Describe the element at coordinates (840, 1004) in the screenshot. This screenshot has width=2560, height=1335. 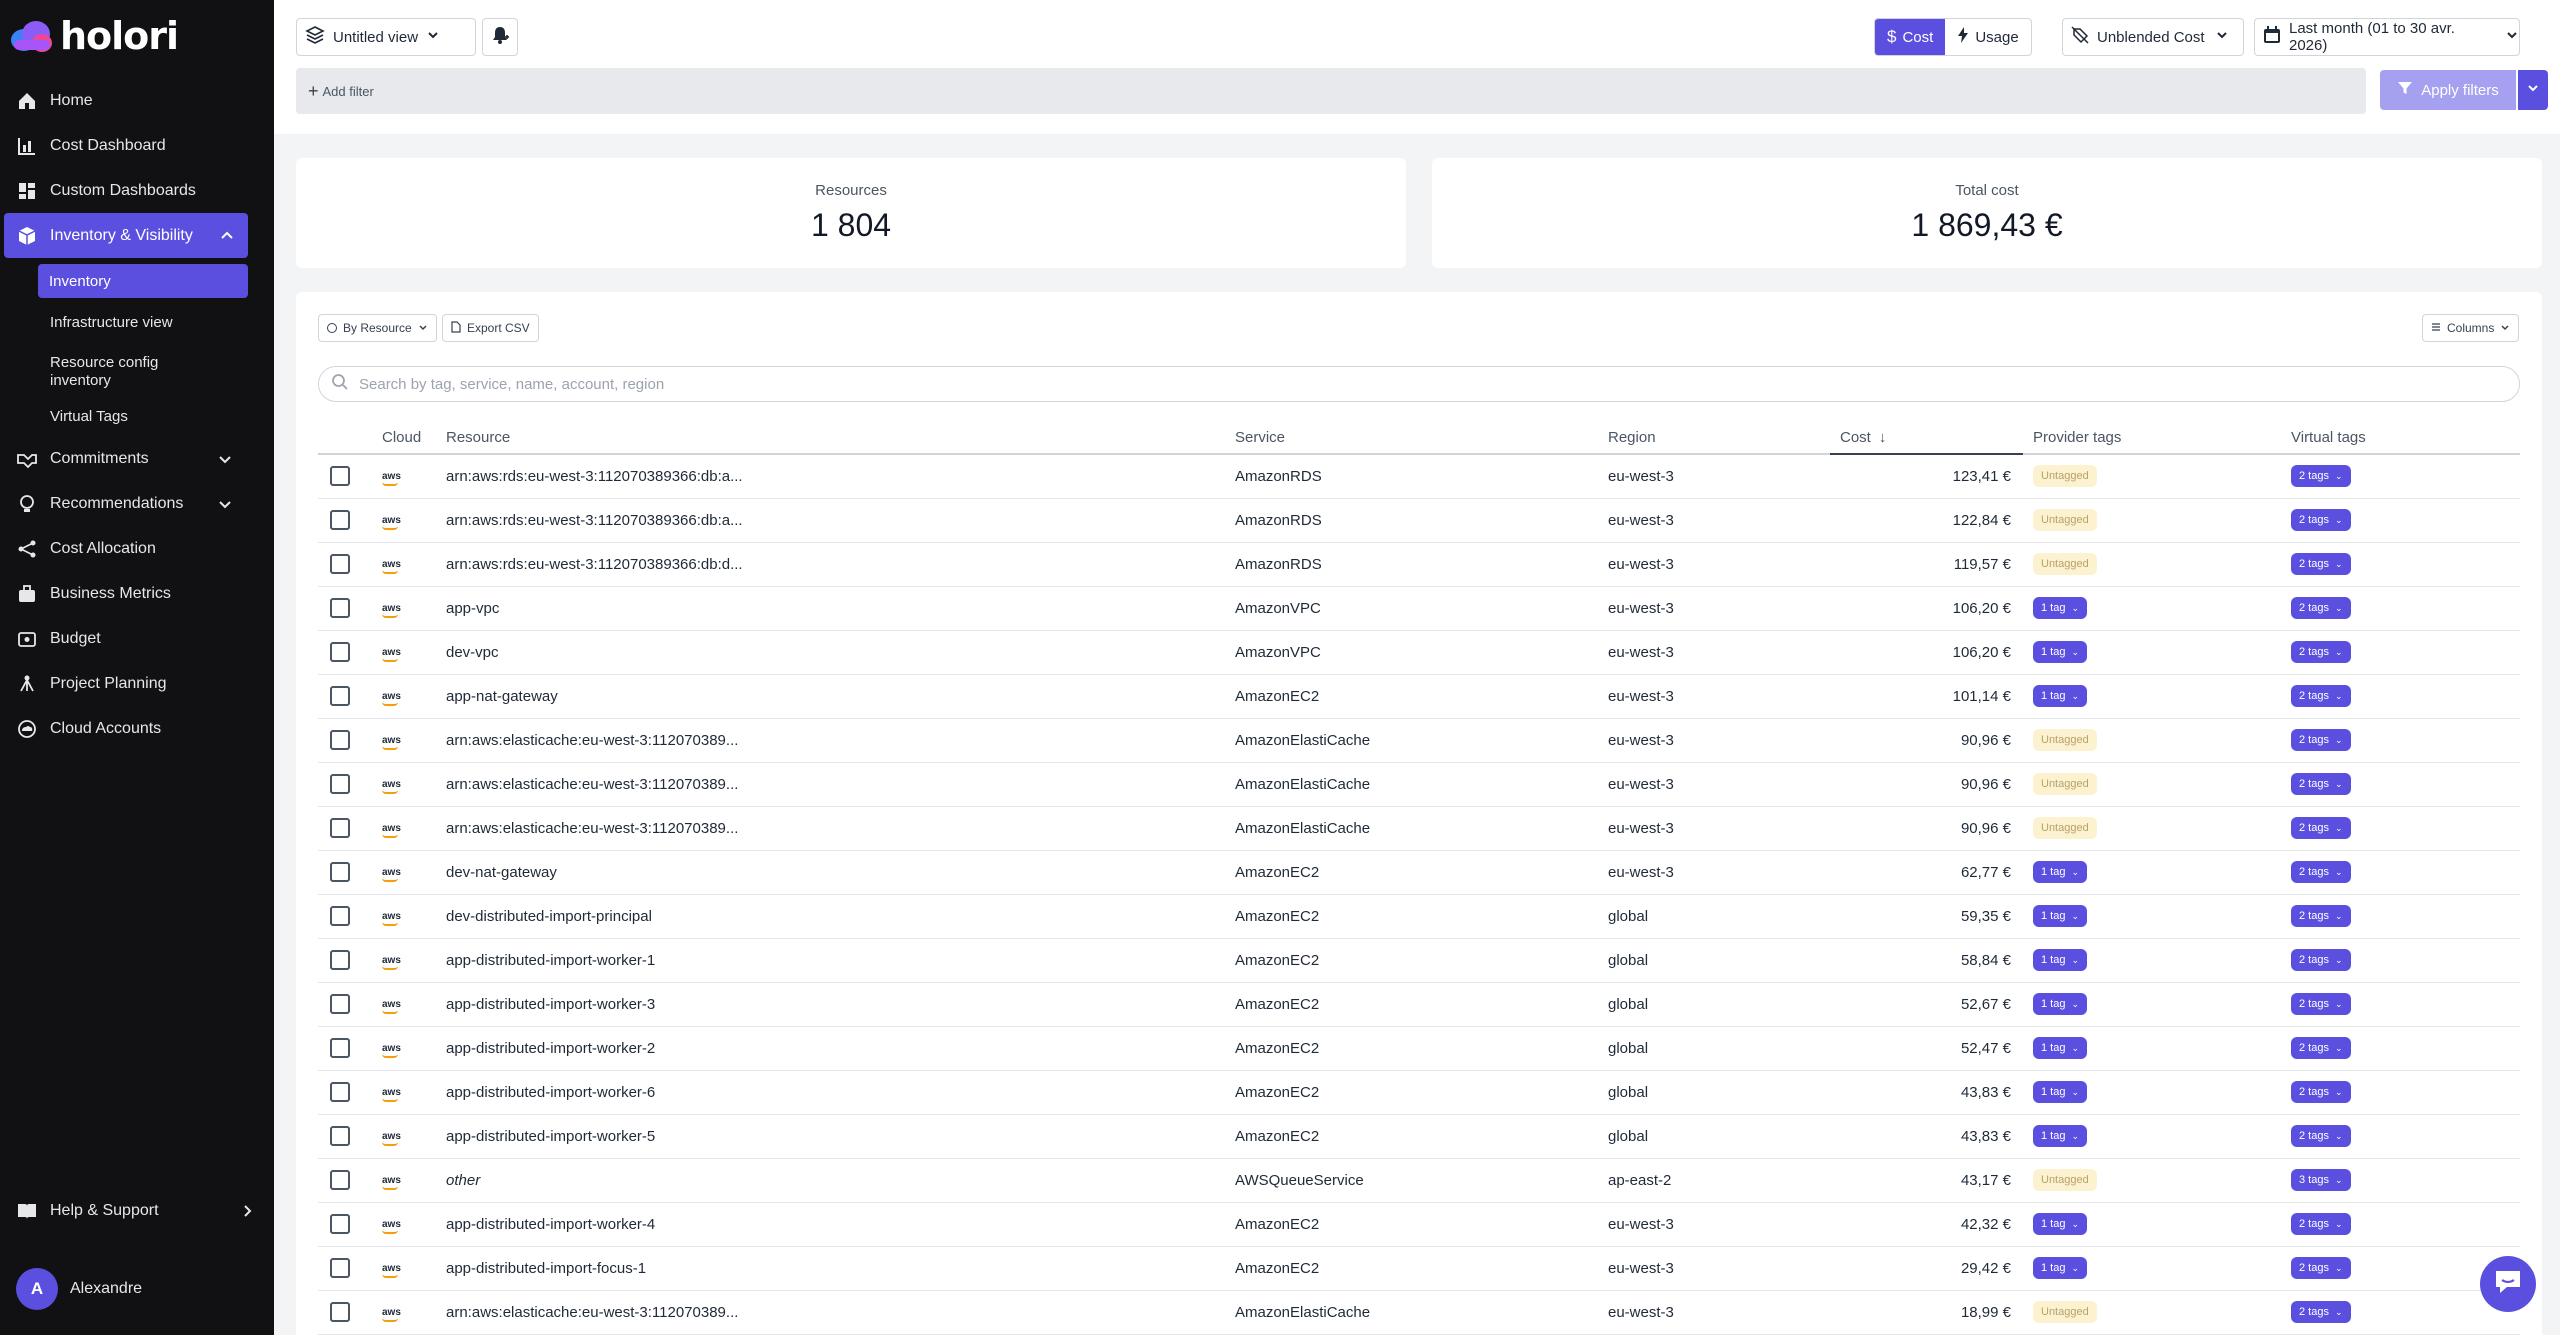
I see `resource-cell: app-distributed-import-worker-3` at that location.